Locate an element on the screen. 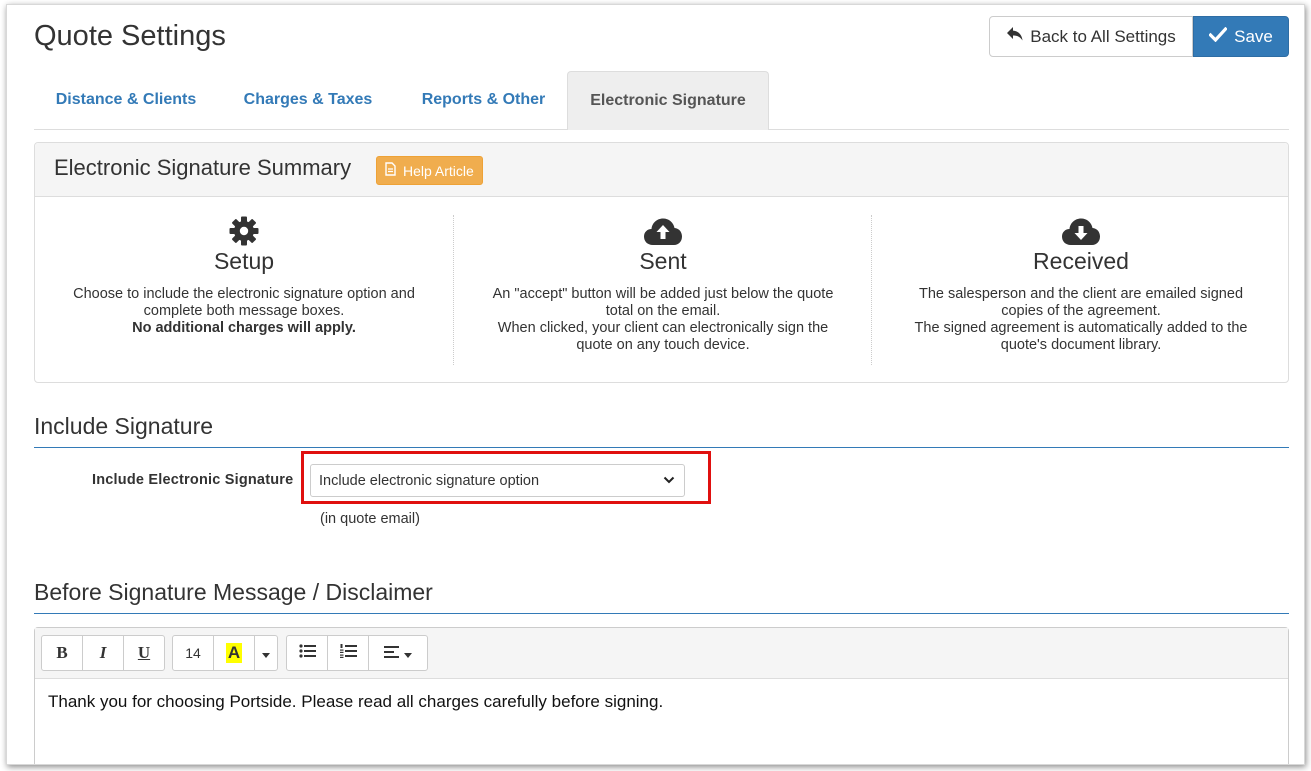  document-icon is located at coordinates (390, 170).